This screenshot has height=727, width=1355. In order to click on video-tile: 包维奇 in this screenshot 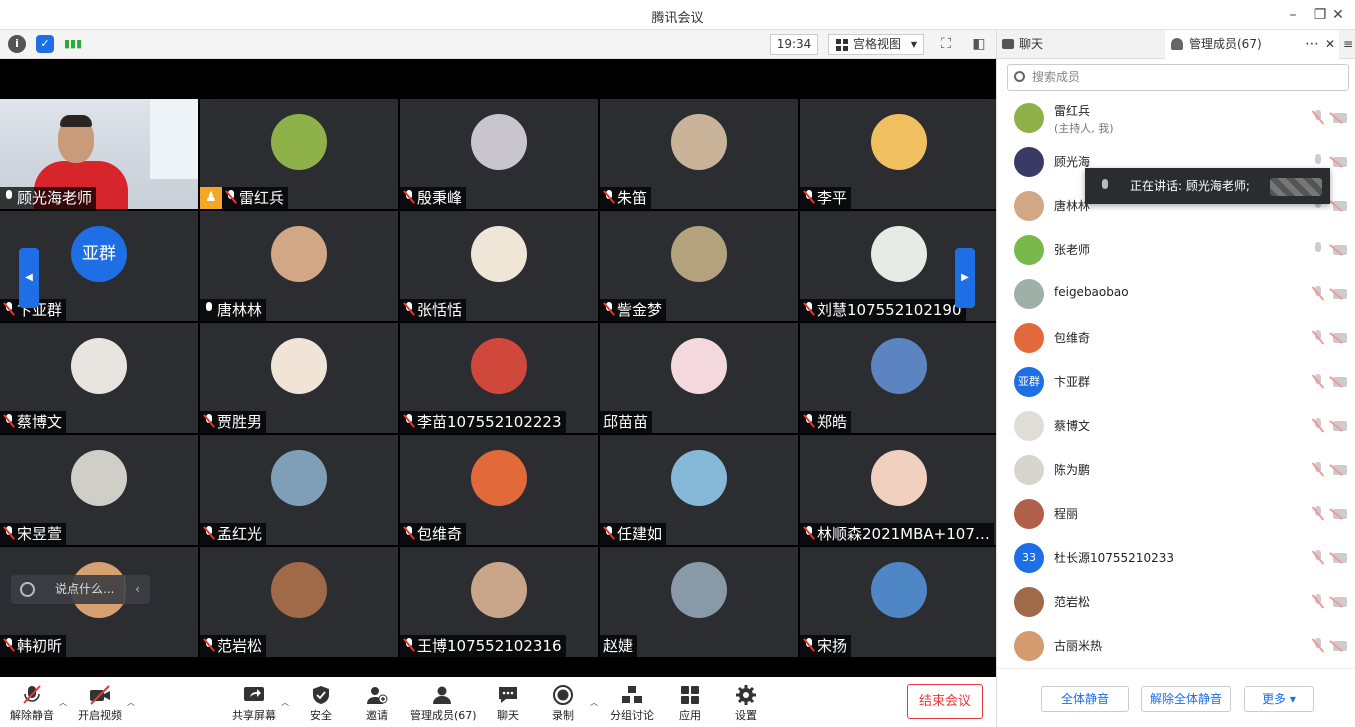, I will do `click(499, 490)`.